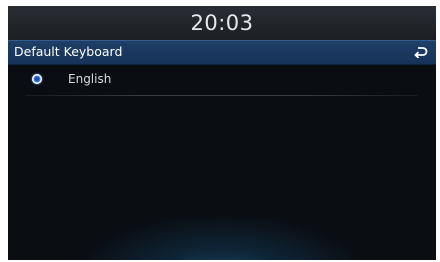 Image resolution: width=440 pixels, height=262 pixels. I want to click on list-item-english: English, so click(222, 80).